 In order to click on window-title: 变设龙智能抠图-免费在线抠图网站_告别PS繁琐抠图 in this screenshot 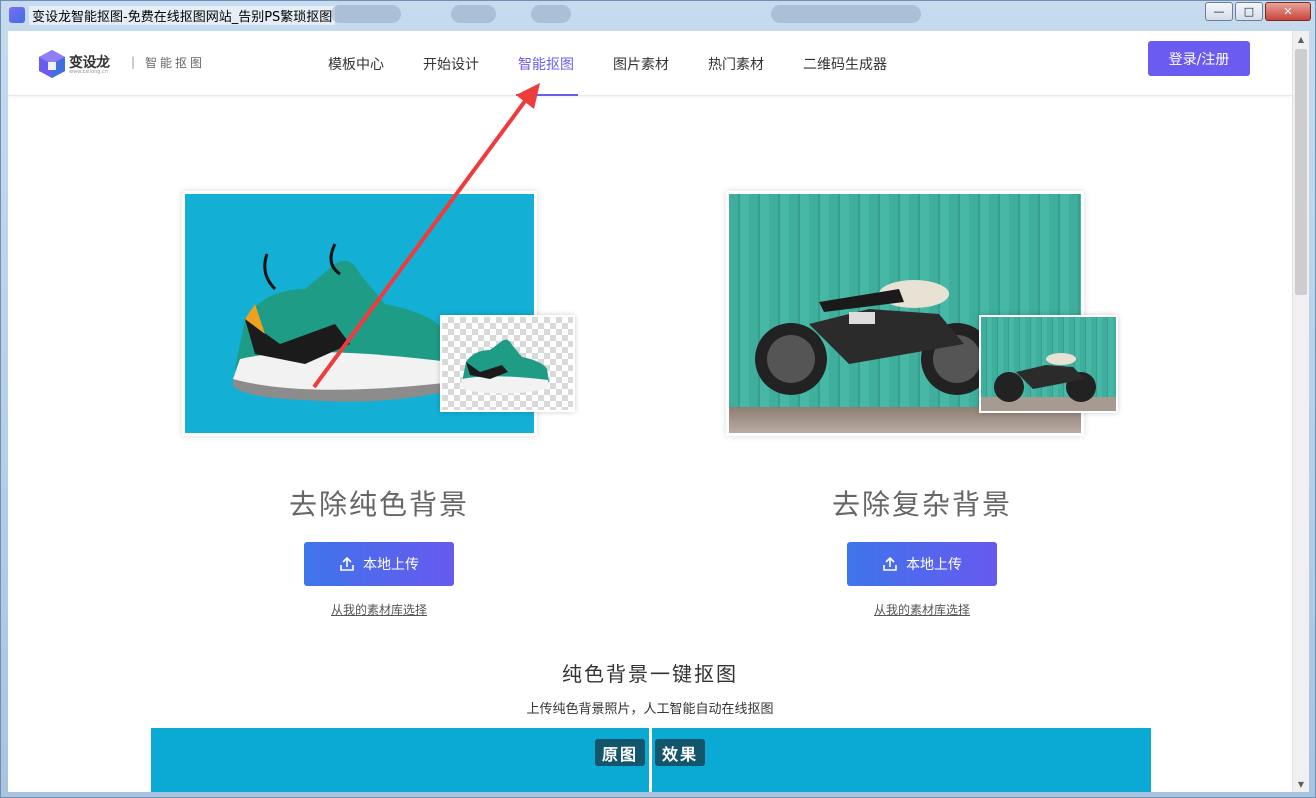, I will do `click(182, 15)`.